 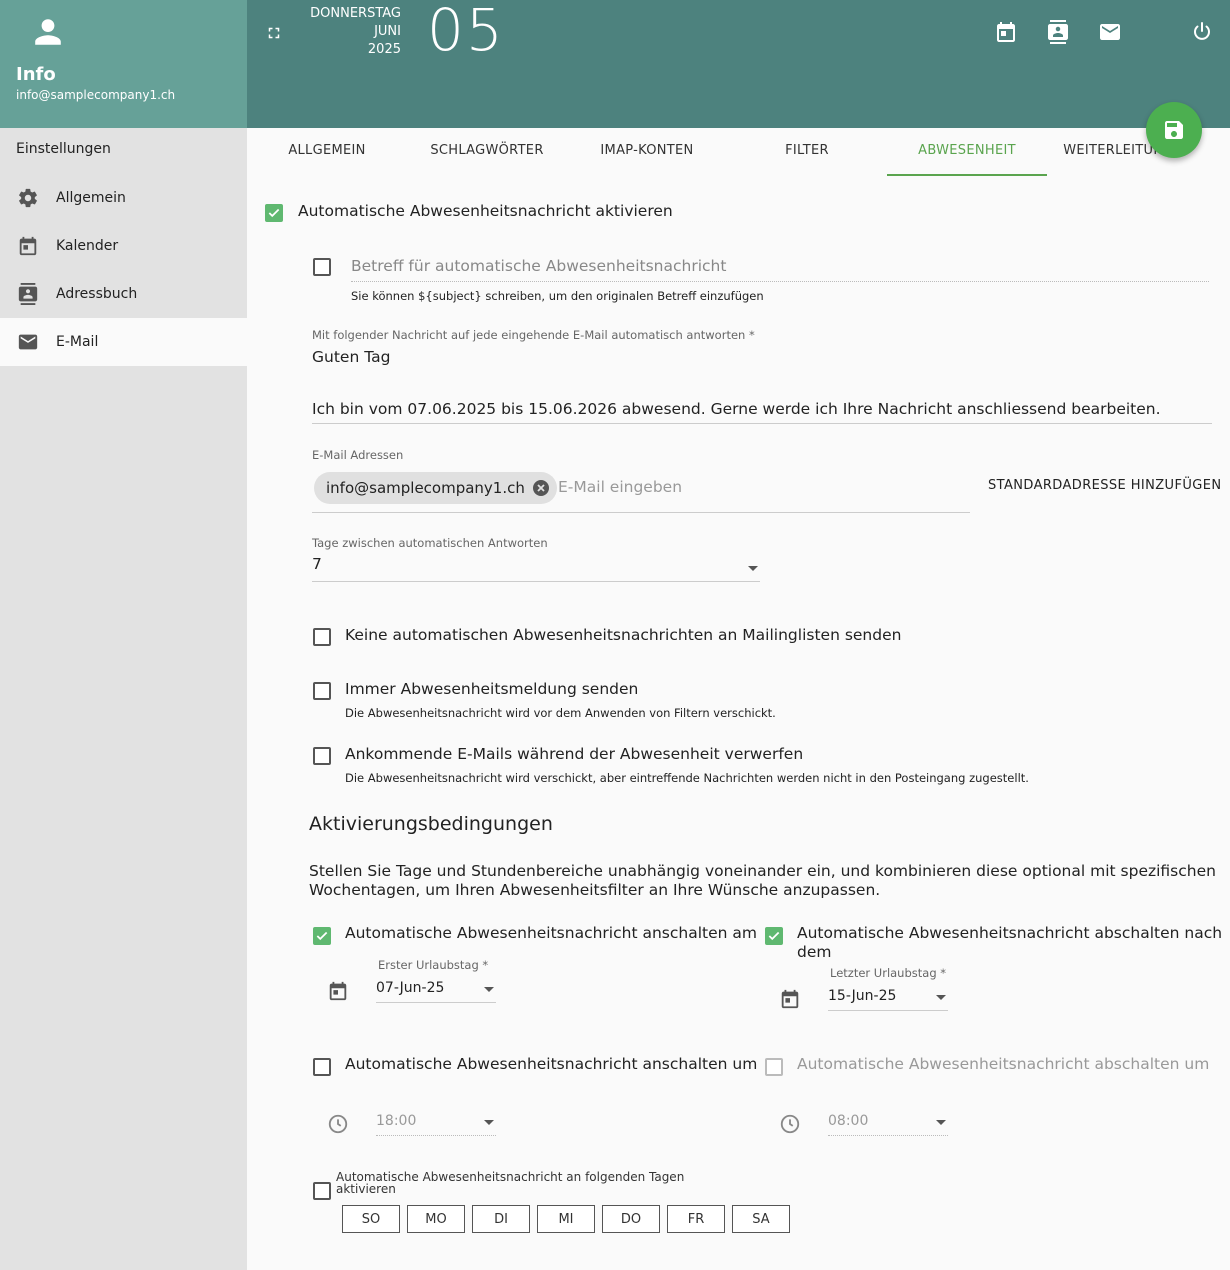 What do you see at coordinates (322, 936) in the screenshot?
I see `enable-on-date-checkbox` at bounding box center [322, 936].